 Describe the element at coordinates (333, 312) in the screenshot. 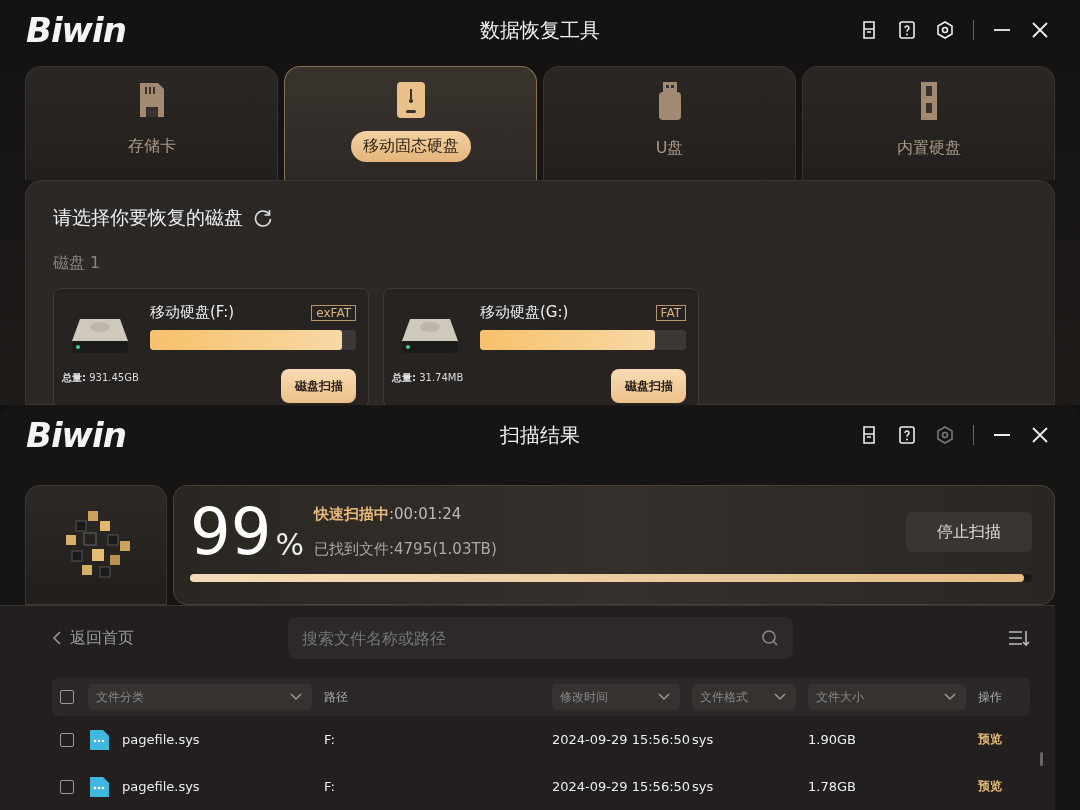

I see `filesystem-tag: exFAT` at that location.